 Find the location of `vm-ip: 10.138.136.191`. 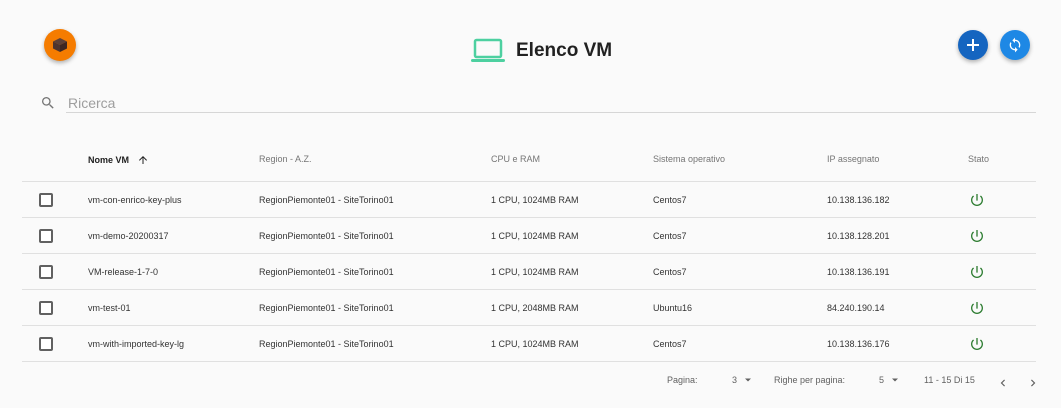

vm-ip: 10.138.136.191 is located at coordinates (858, 272).